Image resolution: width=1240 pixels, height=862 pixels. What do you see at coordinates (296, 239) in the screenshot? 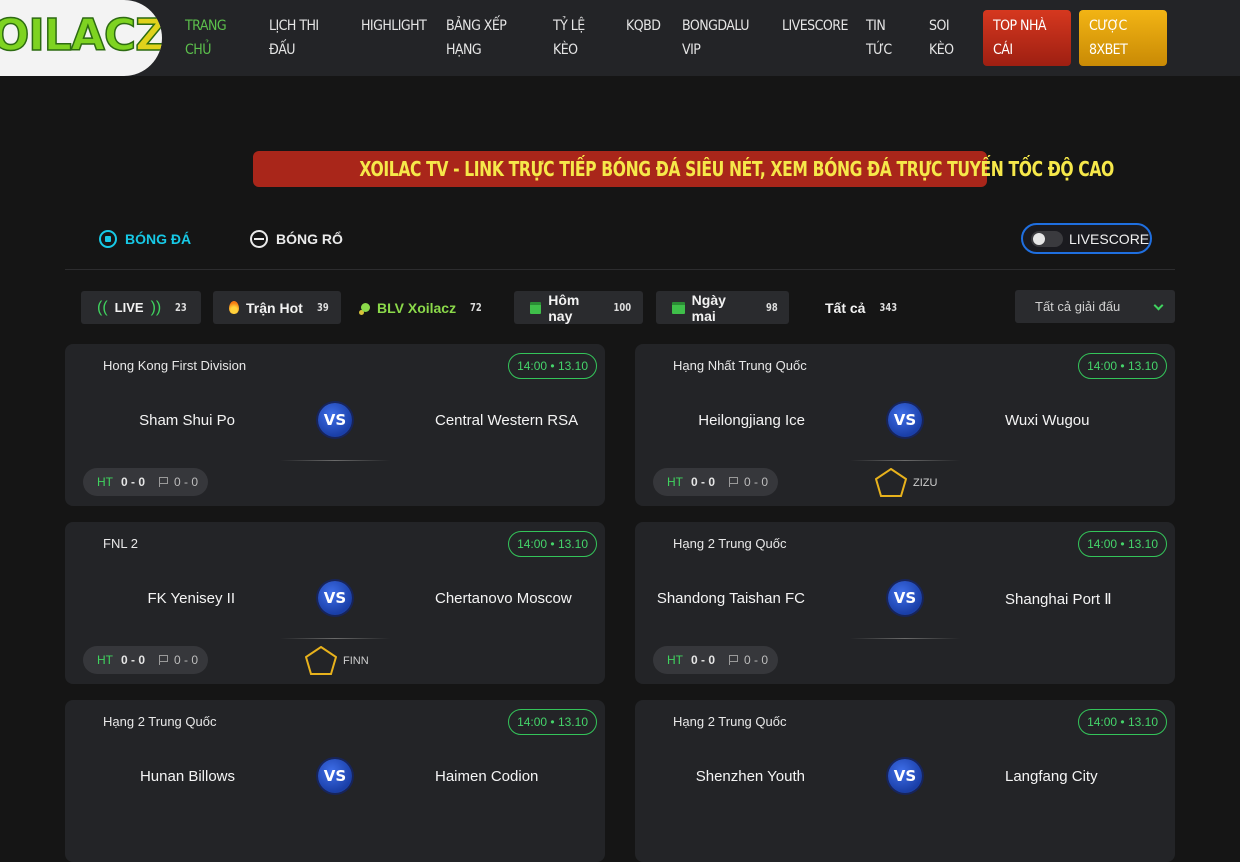
I see `tab-basketball: BÓNG RỔ` at bounding box center [296, 239].